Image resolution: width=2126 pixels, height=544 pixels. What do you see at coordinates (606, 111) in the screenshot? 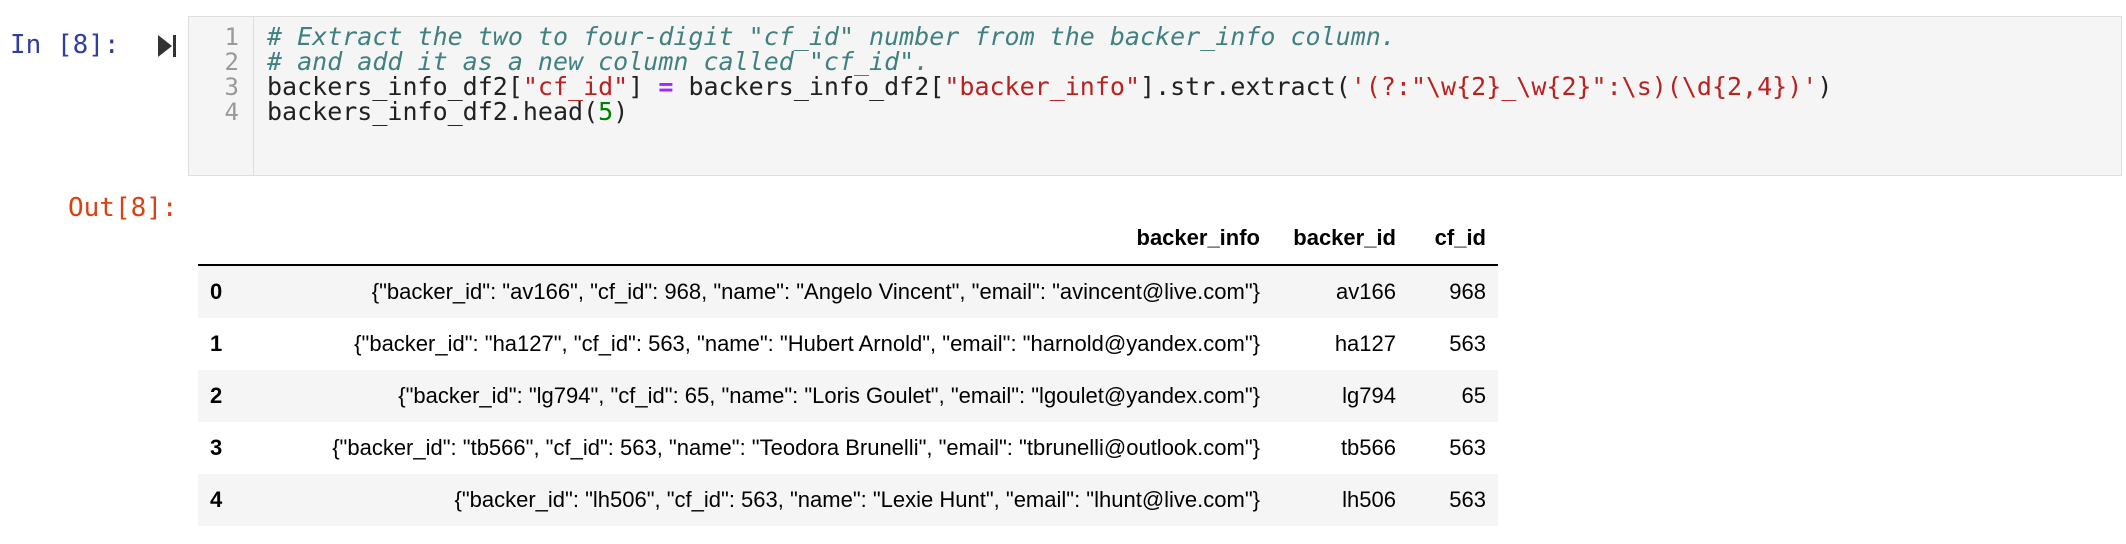
I see `code-number: 5` at bounding box center [606, 111].